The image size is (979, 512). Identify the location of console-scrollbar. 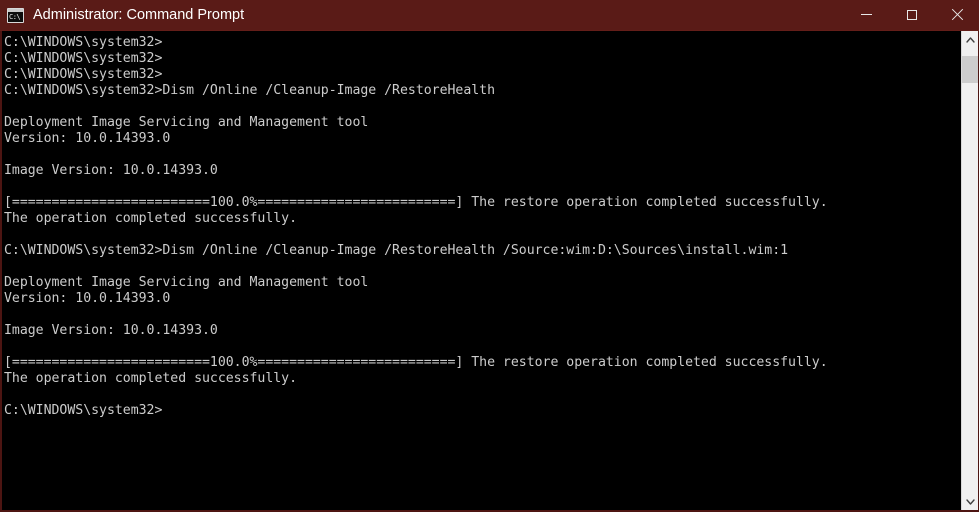
(969, 270).